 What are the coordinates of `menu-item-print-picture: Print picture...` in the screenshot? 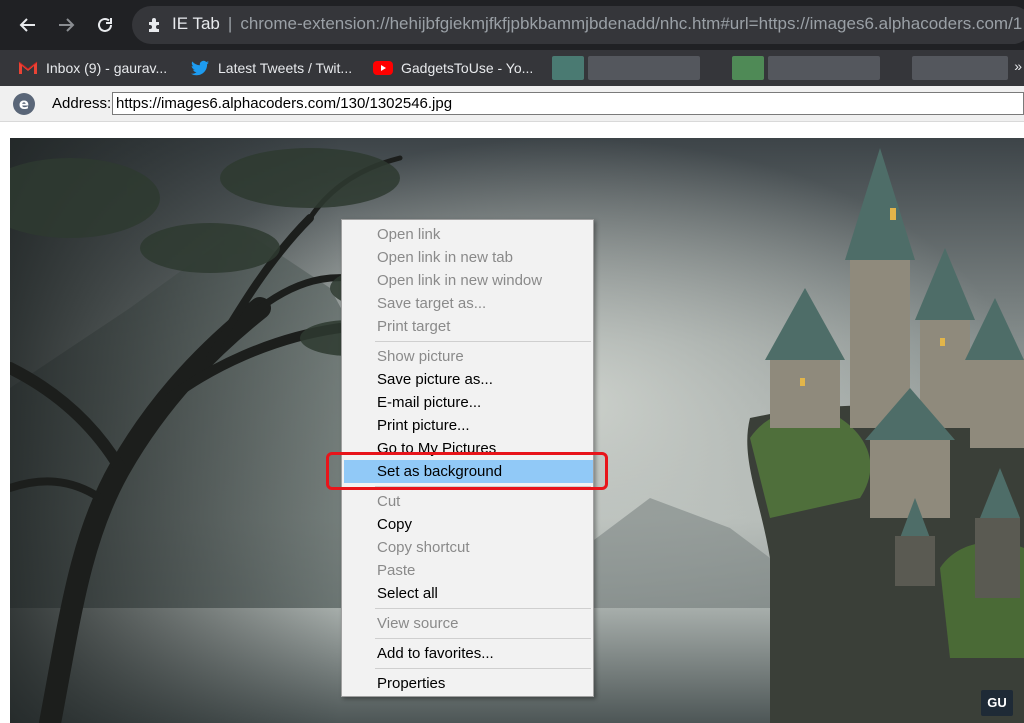 It's located at (468, 425).